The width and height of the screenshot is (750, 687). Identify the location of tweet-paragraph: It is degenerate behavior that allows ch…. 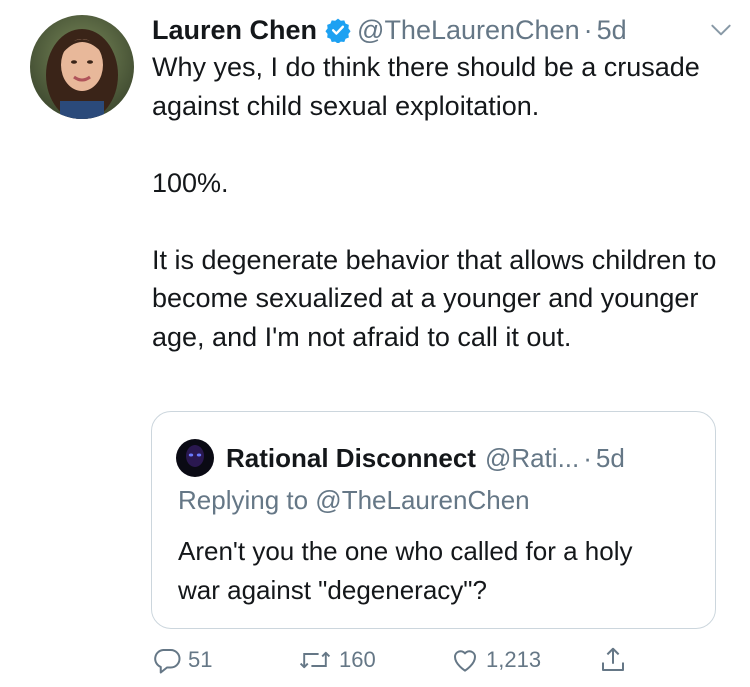
(434, 298).